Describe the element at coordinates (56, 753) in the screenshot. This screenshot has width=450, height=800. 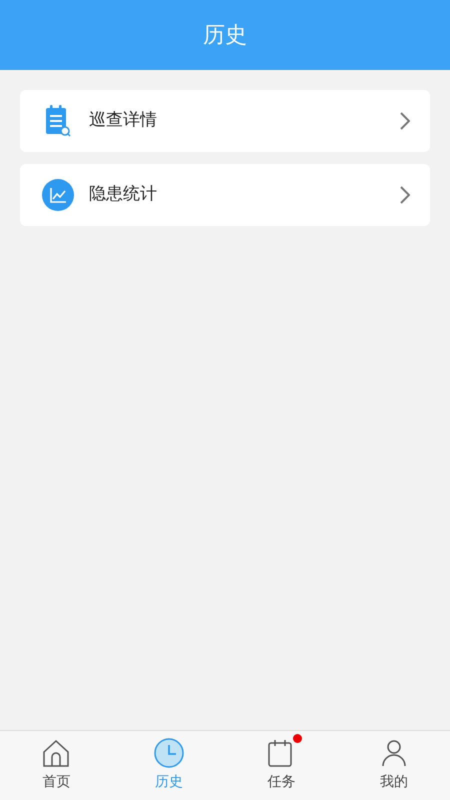
I see `home-icon` at that location.